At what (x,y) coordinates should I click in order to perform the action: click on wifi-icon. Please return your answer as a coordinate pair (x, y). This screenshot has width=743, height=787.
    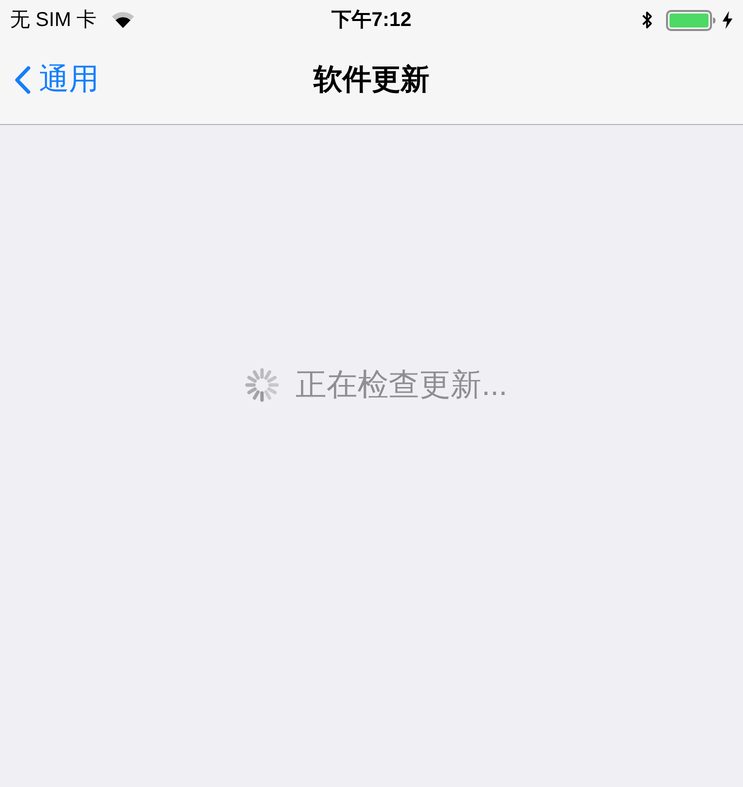
    Looking at the image, I should click on (122, 20).